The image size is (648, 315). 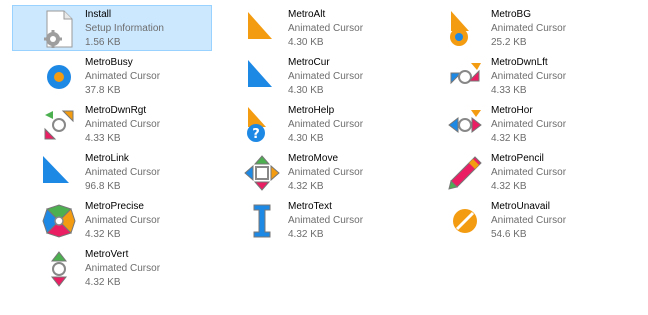 I want to click on file-item-metrohor: MetroHor Animated Cursor 4.32 KB, so click(x=518, y=124).